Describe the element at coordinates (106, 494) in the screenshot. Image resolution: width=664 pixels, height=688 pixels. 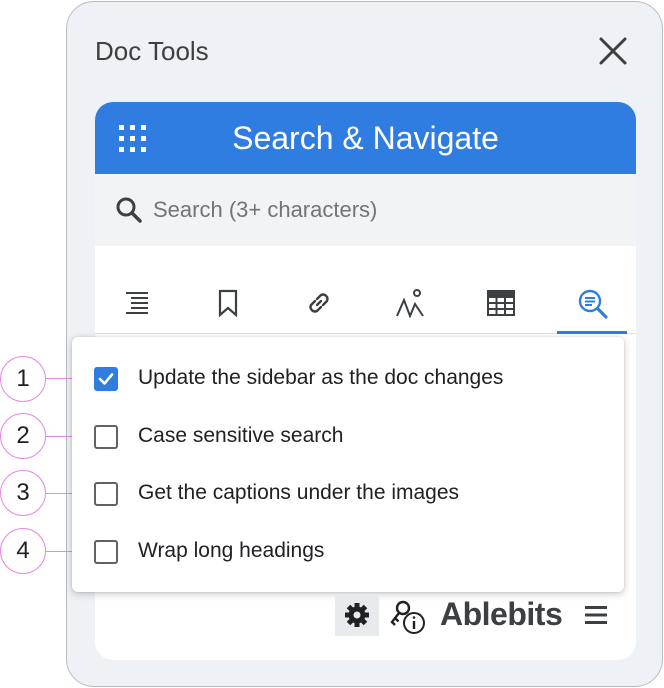
I see `checkbox-image-captions` at that location.